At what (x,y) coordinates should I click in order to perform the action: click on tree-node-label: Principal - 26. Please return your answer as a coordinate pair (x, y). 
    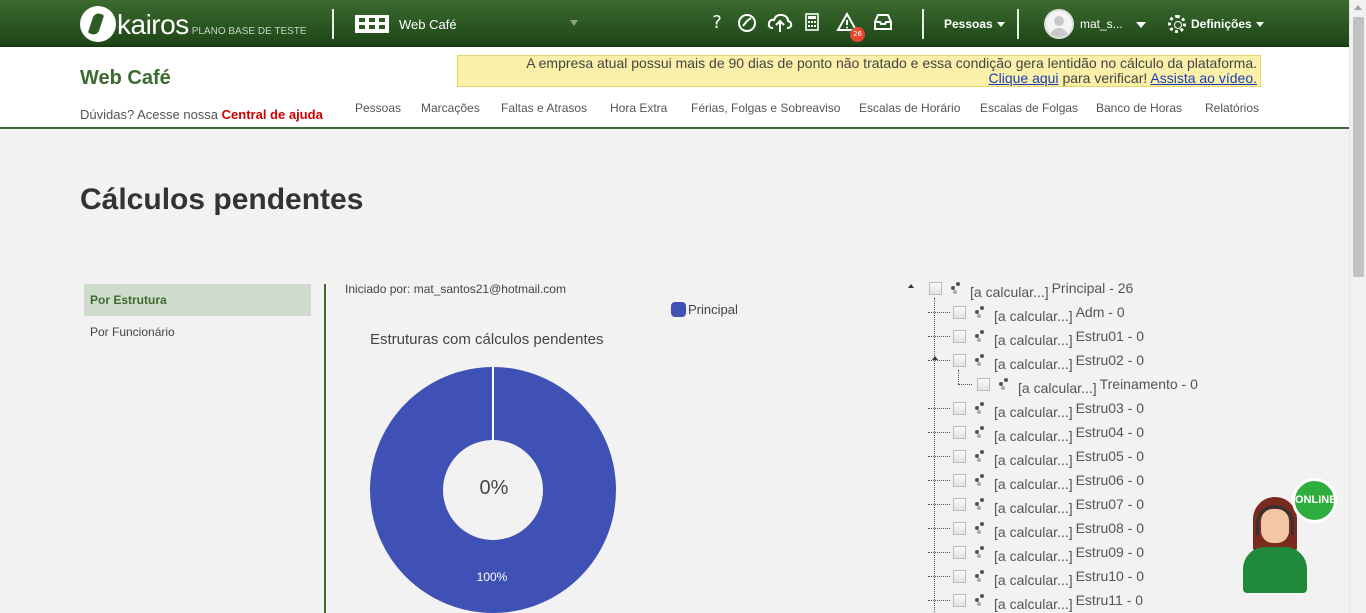
    Looking at the image, I should click on (1092, 288).